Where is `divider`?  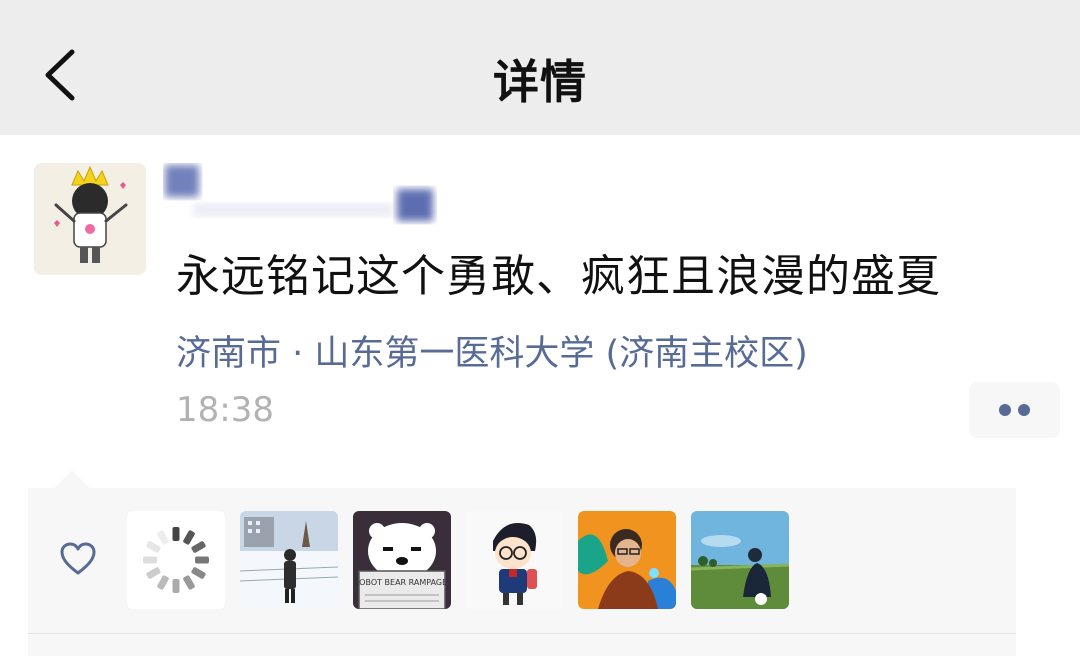
divider is located at coordinates (522, 633).